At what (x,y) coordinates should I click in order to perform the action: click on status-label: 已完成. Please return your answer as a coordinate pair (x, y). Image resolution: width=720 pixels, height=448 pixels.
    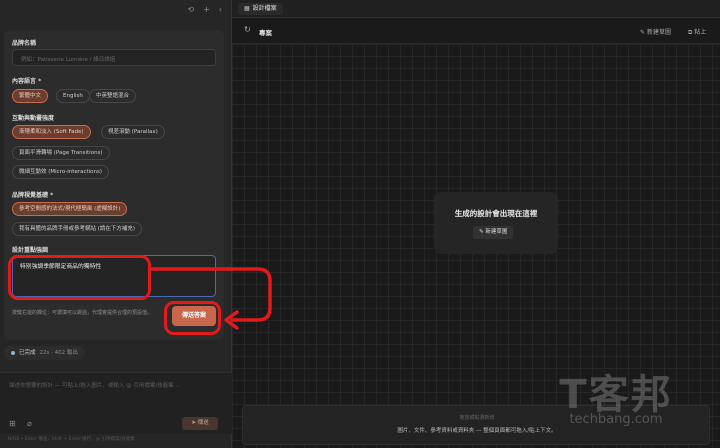
    Looking at the image, I should click on (27, 353).